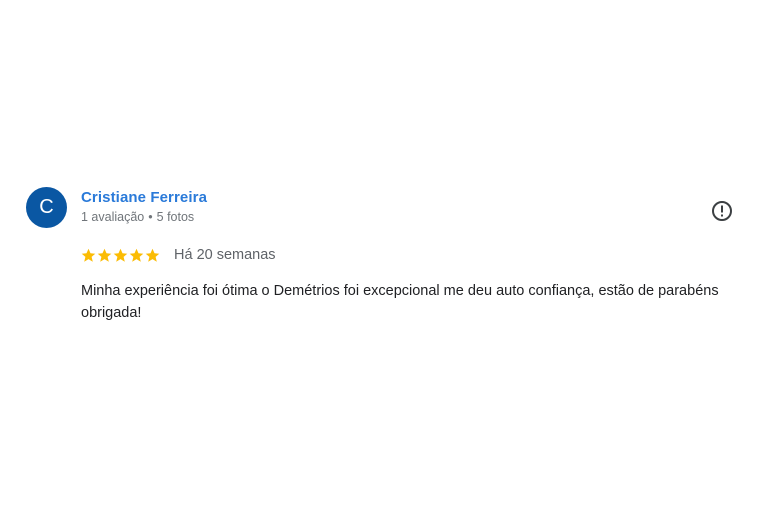  I want to click on report-review-button, so click(722, 211).